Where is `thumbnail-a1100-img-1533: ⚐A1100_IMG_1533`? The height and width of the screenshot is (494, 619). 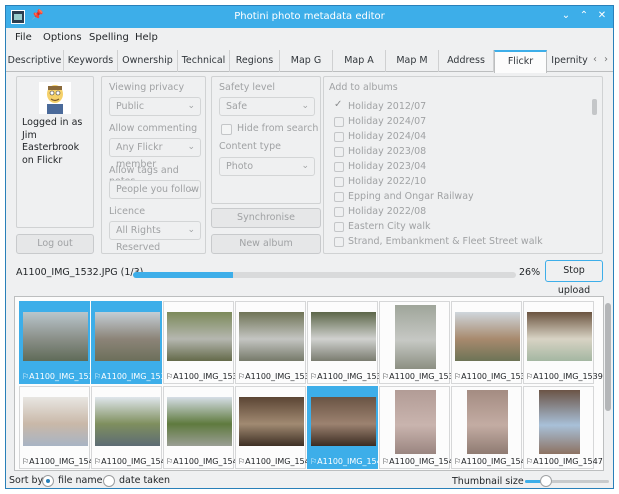
thumbnail-a1100-img-1533: ⚐A1100_IMG_1533 is located at coordinates (131, 342).